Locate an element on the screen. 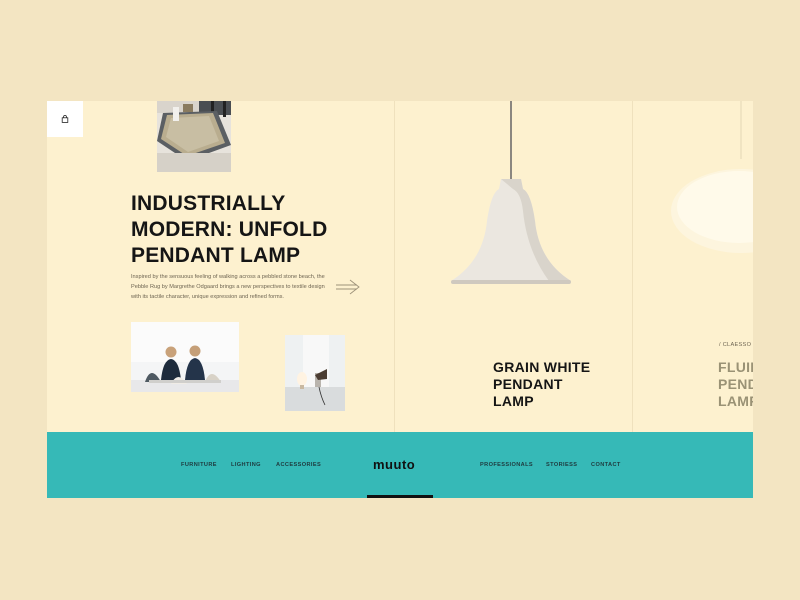 This screenshot has width=800, height=600. nav-link-stories: STORIESS is located at coordinates (561, 465).